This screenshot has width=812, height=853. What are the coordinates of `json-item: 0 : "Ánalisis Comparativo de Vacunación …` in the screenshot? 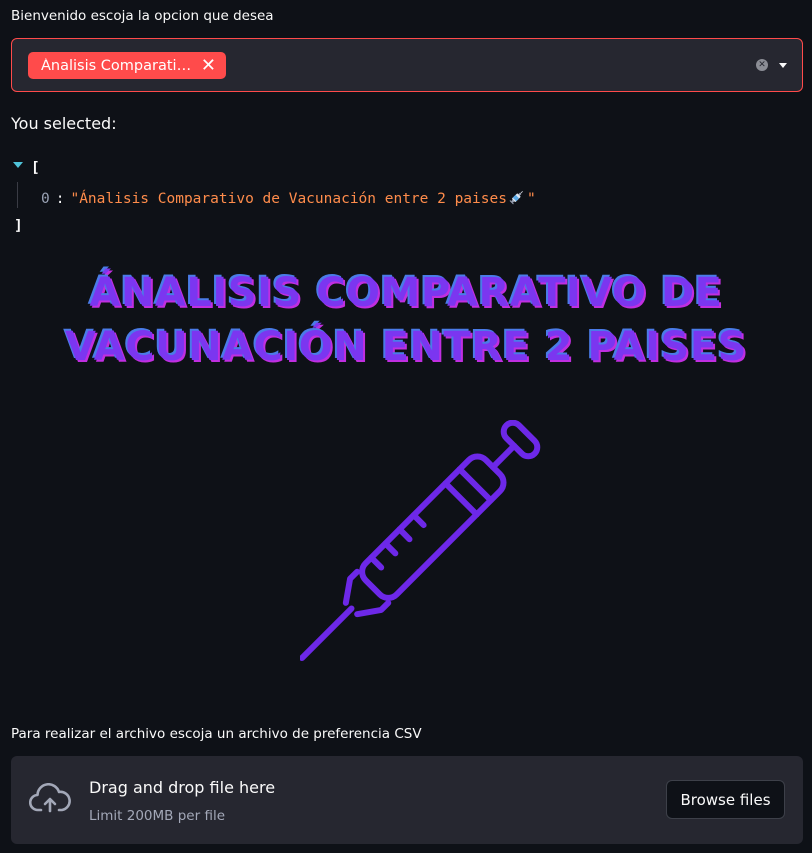 It's located at (288, 199).